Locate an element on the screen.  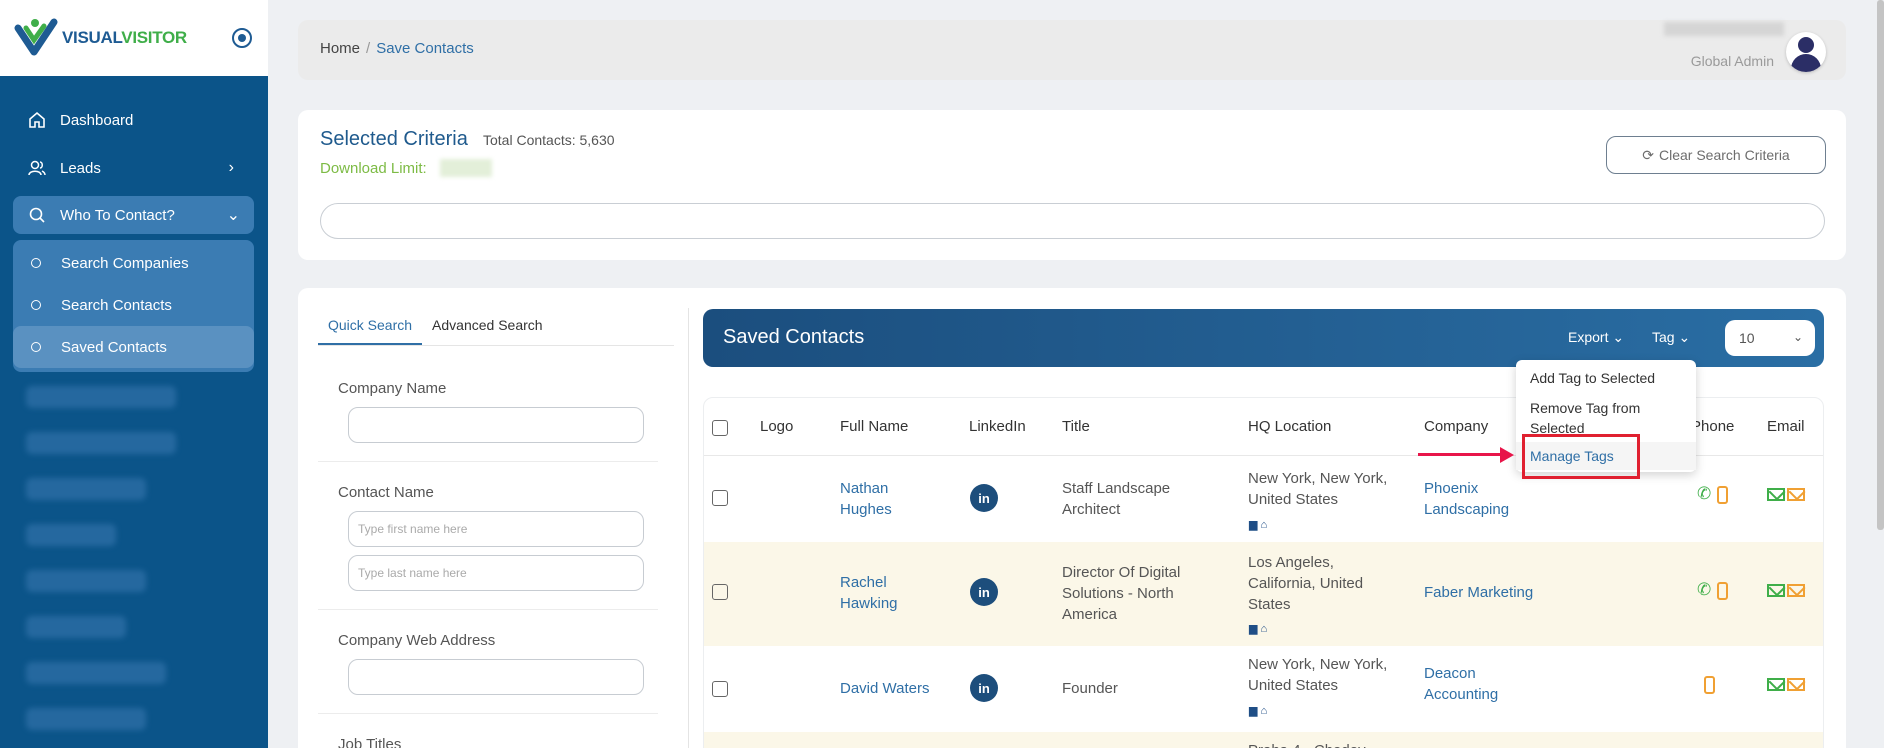
total-contacts: Total Contacts: 5,630 is located at coordinates (549, 140).